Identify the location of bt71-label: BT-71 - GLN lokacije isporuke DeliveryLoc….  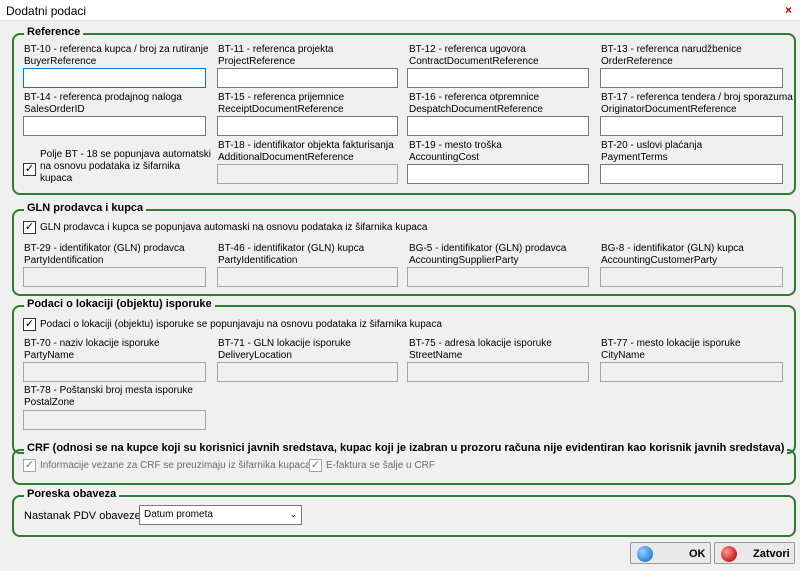
(284, 349).